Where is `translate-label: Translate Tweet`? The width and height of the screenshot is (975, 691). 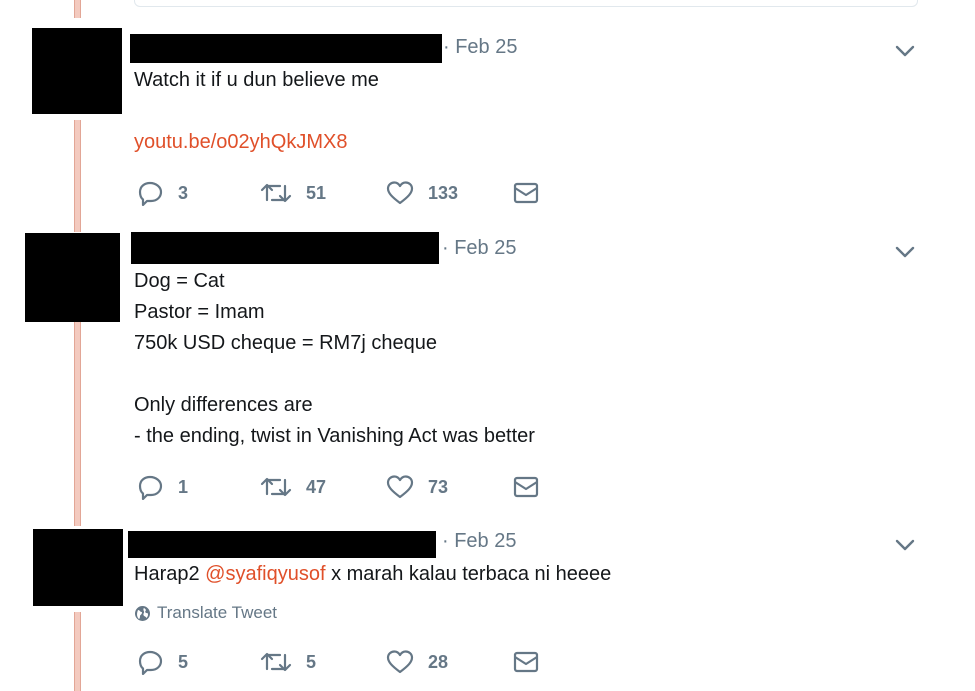 translate-label: Translate Tweet is located at coordinates (217, 612).